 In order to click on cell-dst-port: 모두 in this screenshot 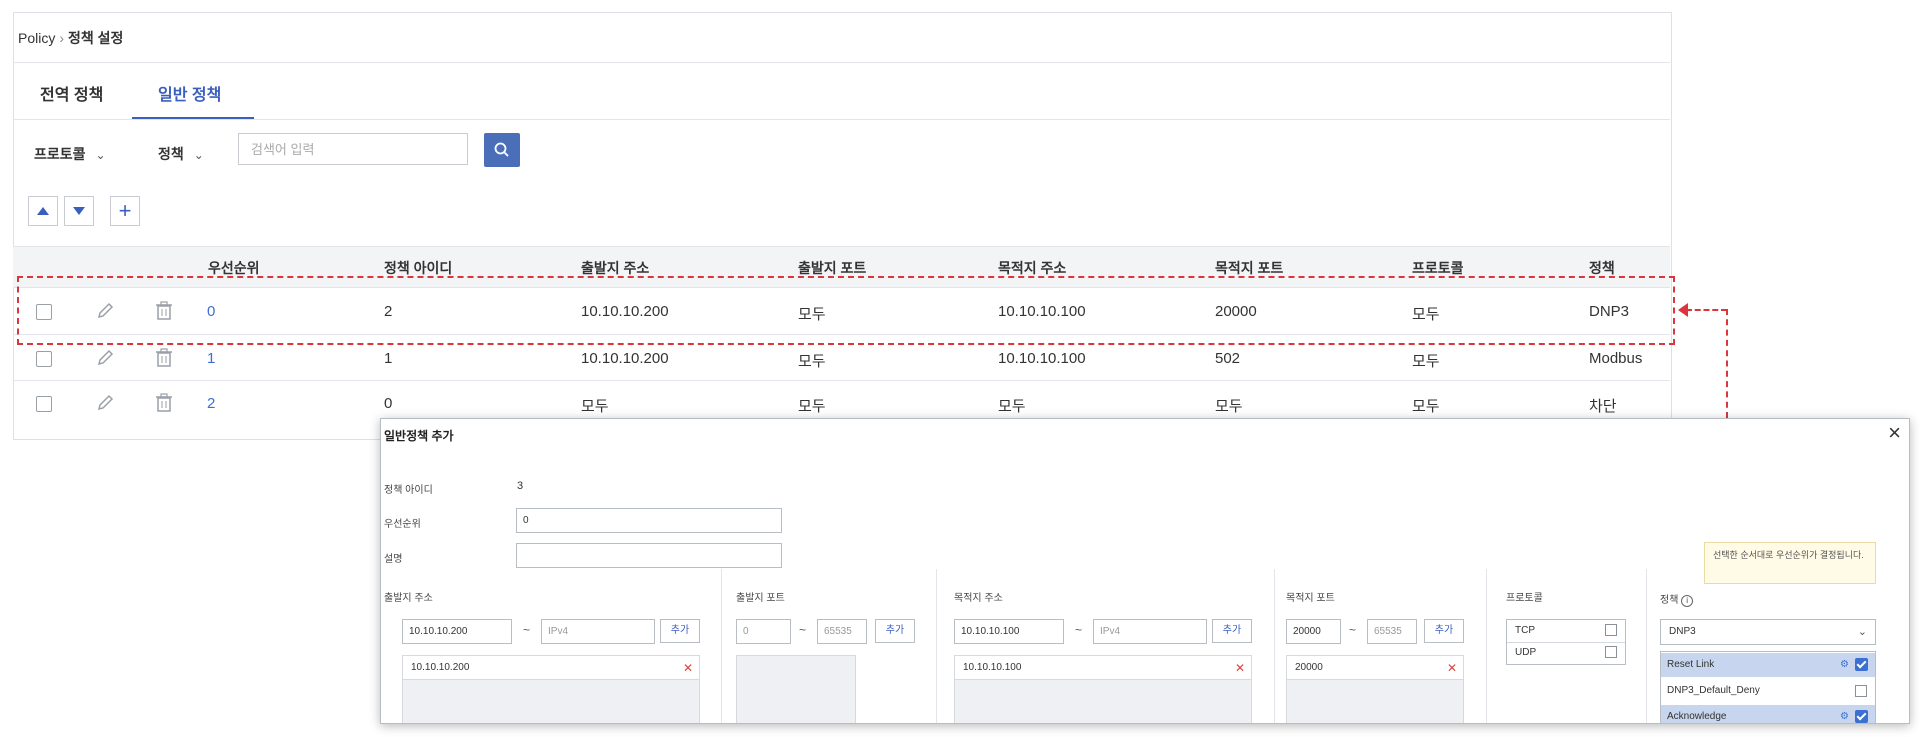, I will do `click(1229, 406)`.